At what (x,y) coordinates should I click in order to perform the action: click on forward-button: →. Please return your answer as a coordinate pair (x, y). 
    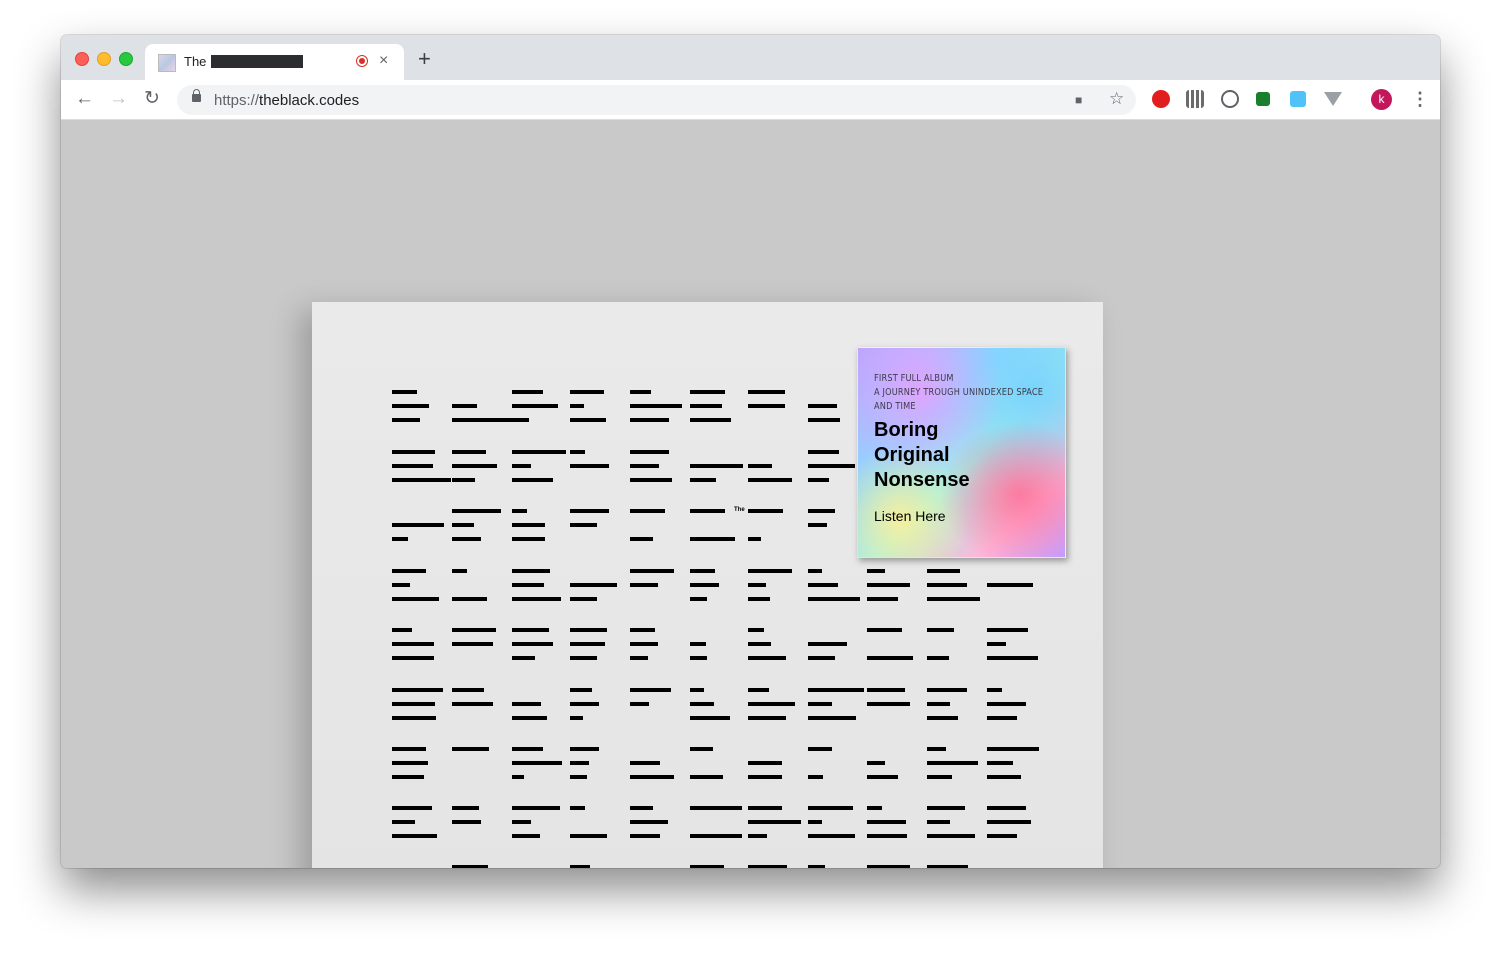
    Looking at the image, I should click on (118, 99).